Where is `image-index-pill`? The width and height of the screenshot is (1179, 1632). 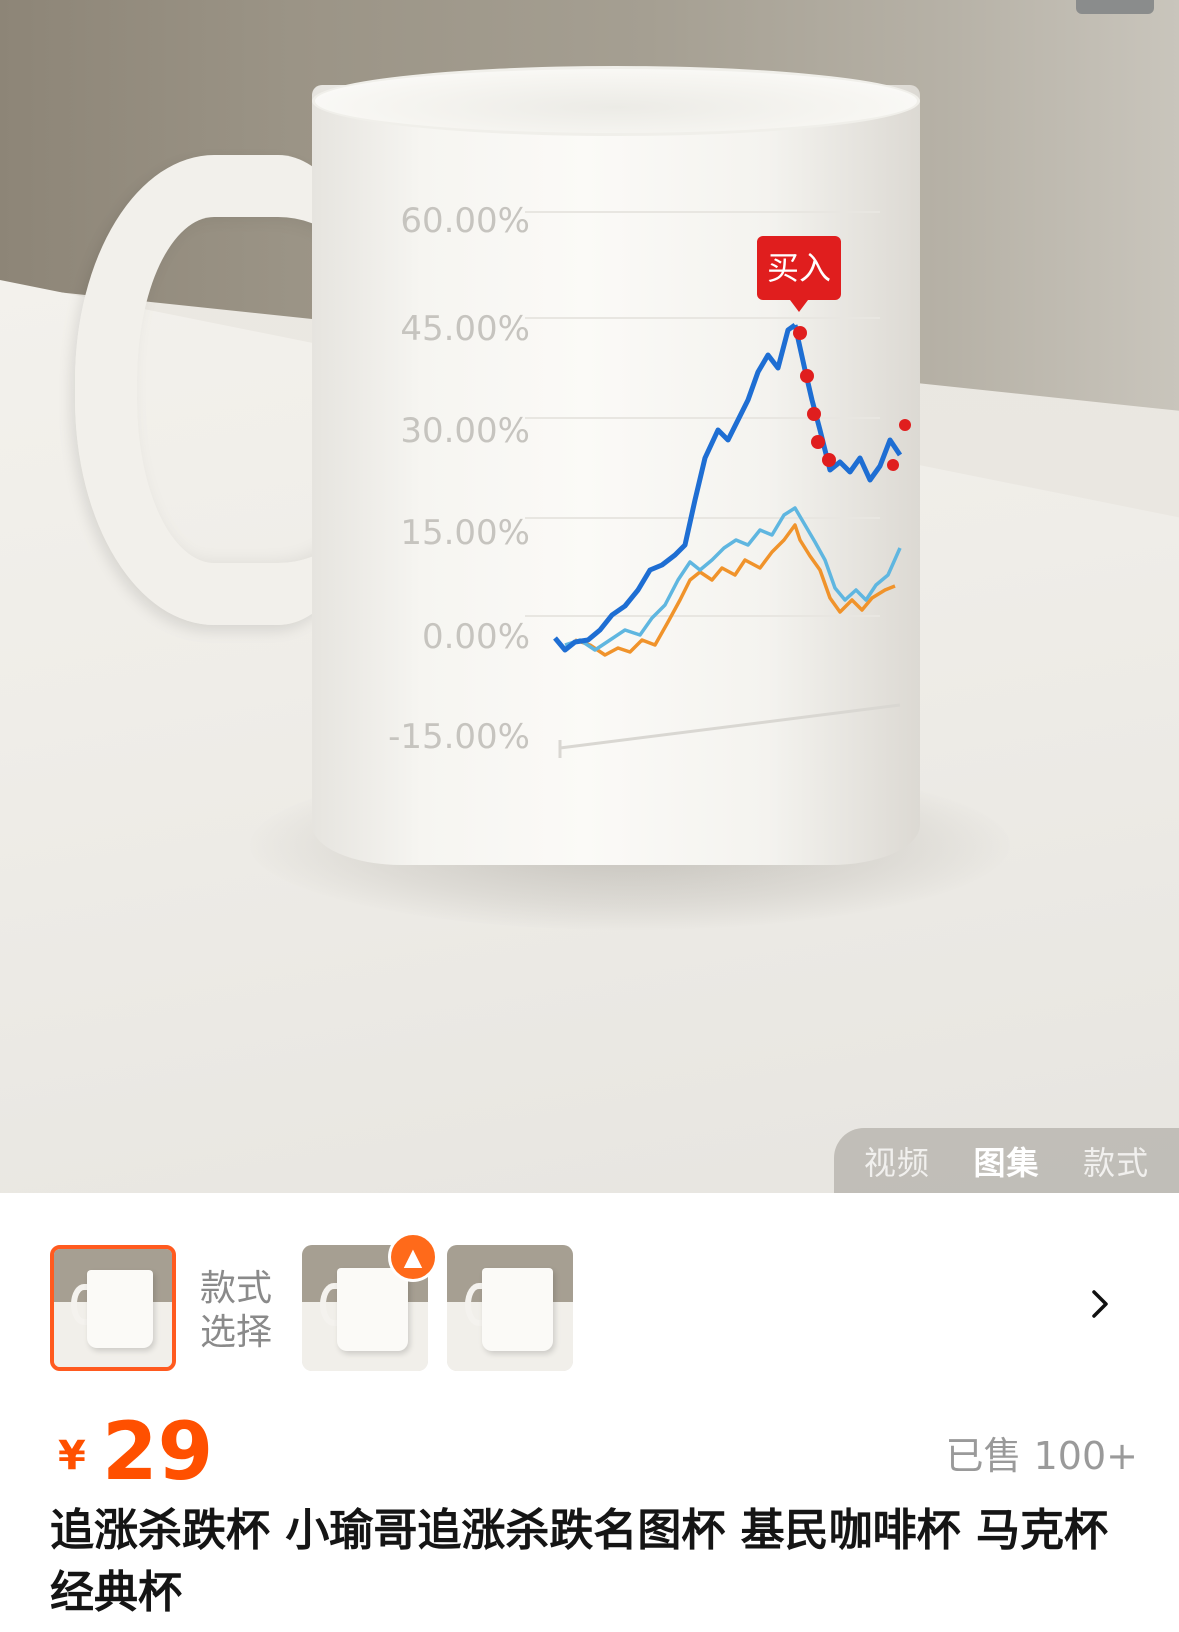 image-index-pill is located at coordinates (1115, 7).